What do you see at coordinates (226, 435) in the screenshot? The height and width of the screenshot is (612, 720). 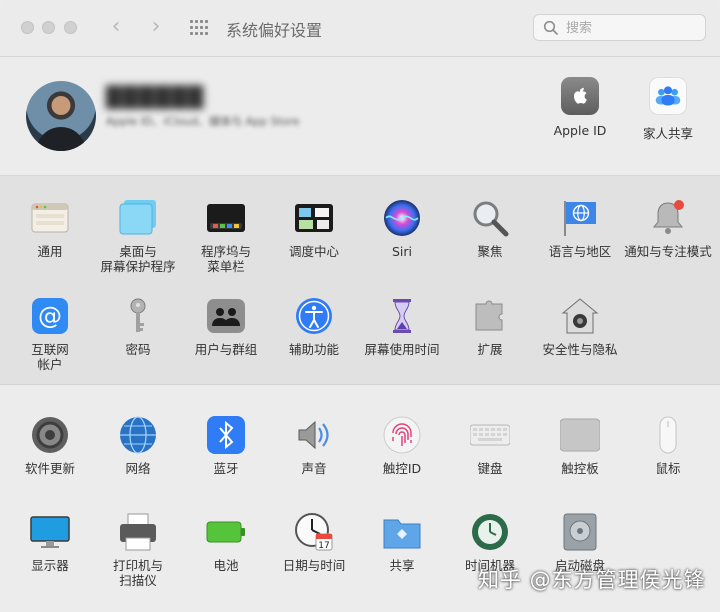 I see `bluetooth-icon` at bounding box center [226, 435].